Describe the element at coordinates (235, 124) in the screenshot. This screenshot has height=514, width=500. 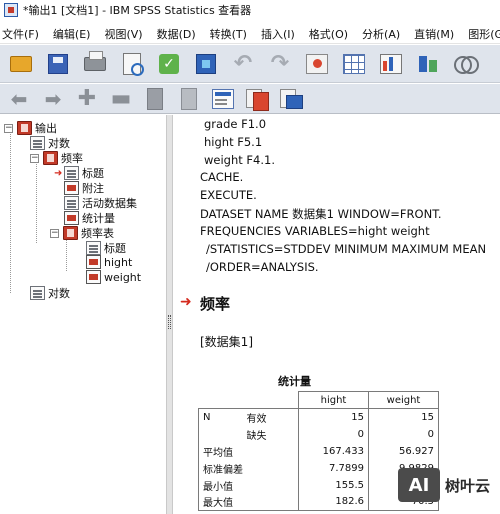
I see `syntax-line: grade F1.0` at that location.